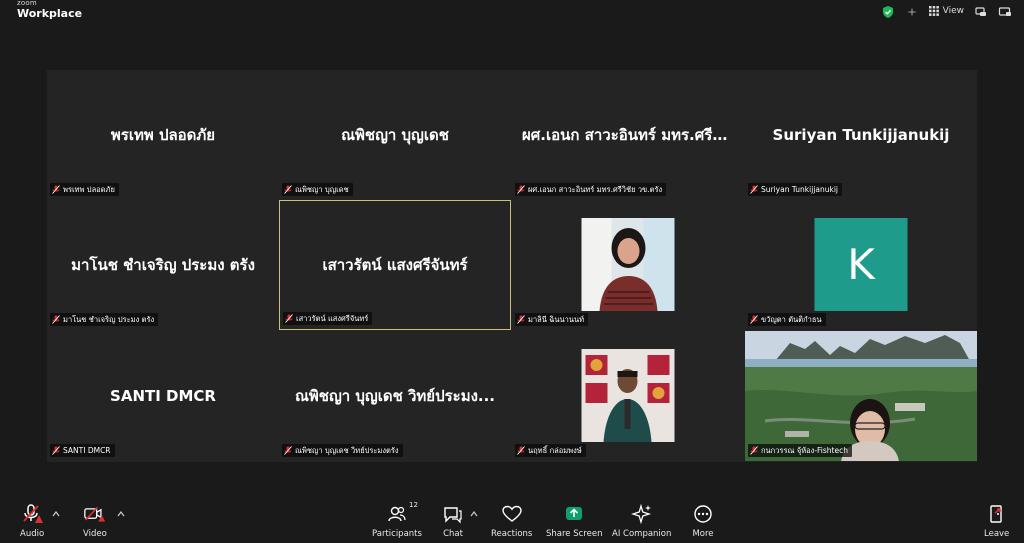  I want to click on view-label: View, so click(953, 11).